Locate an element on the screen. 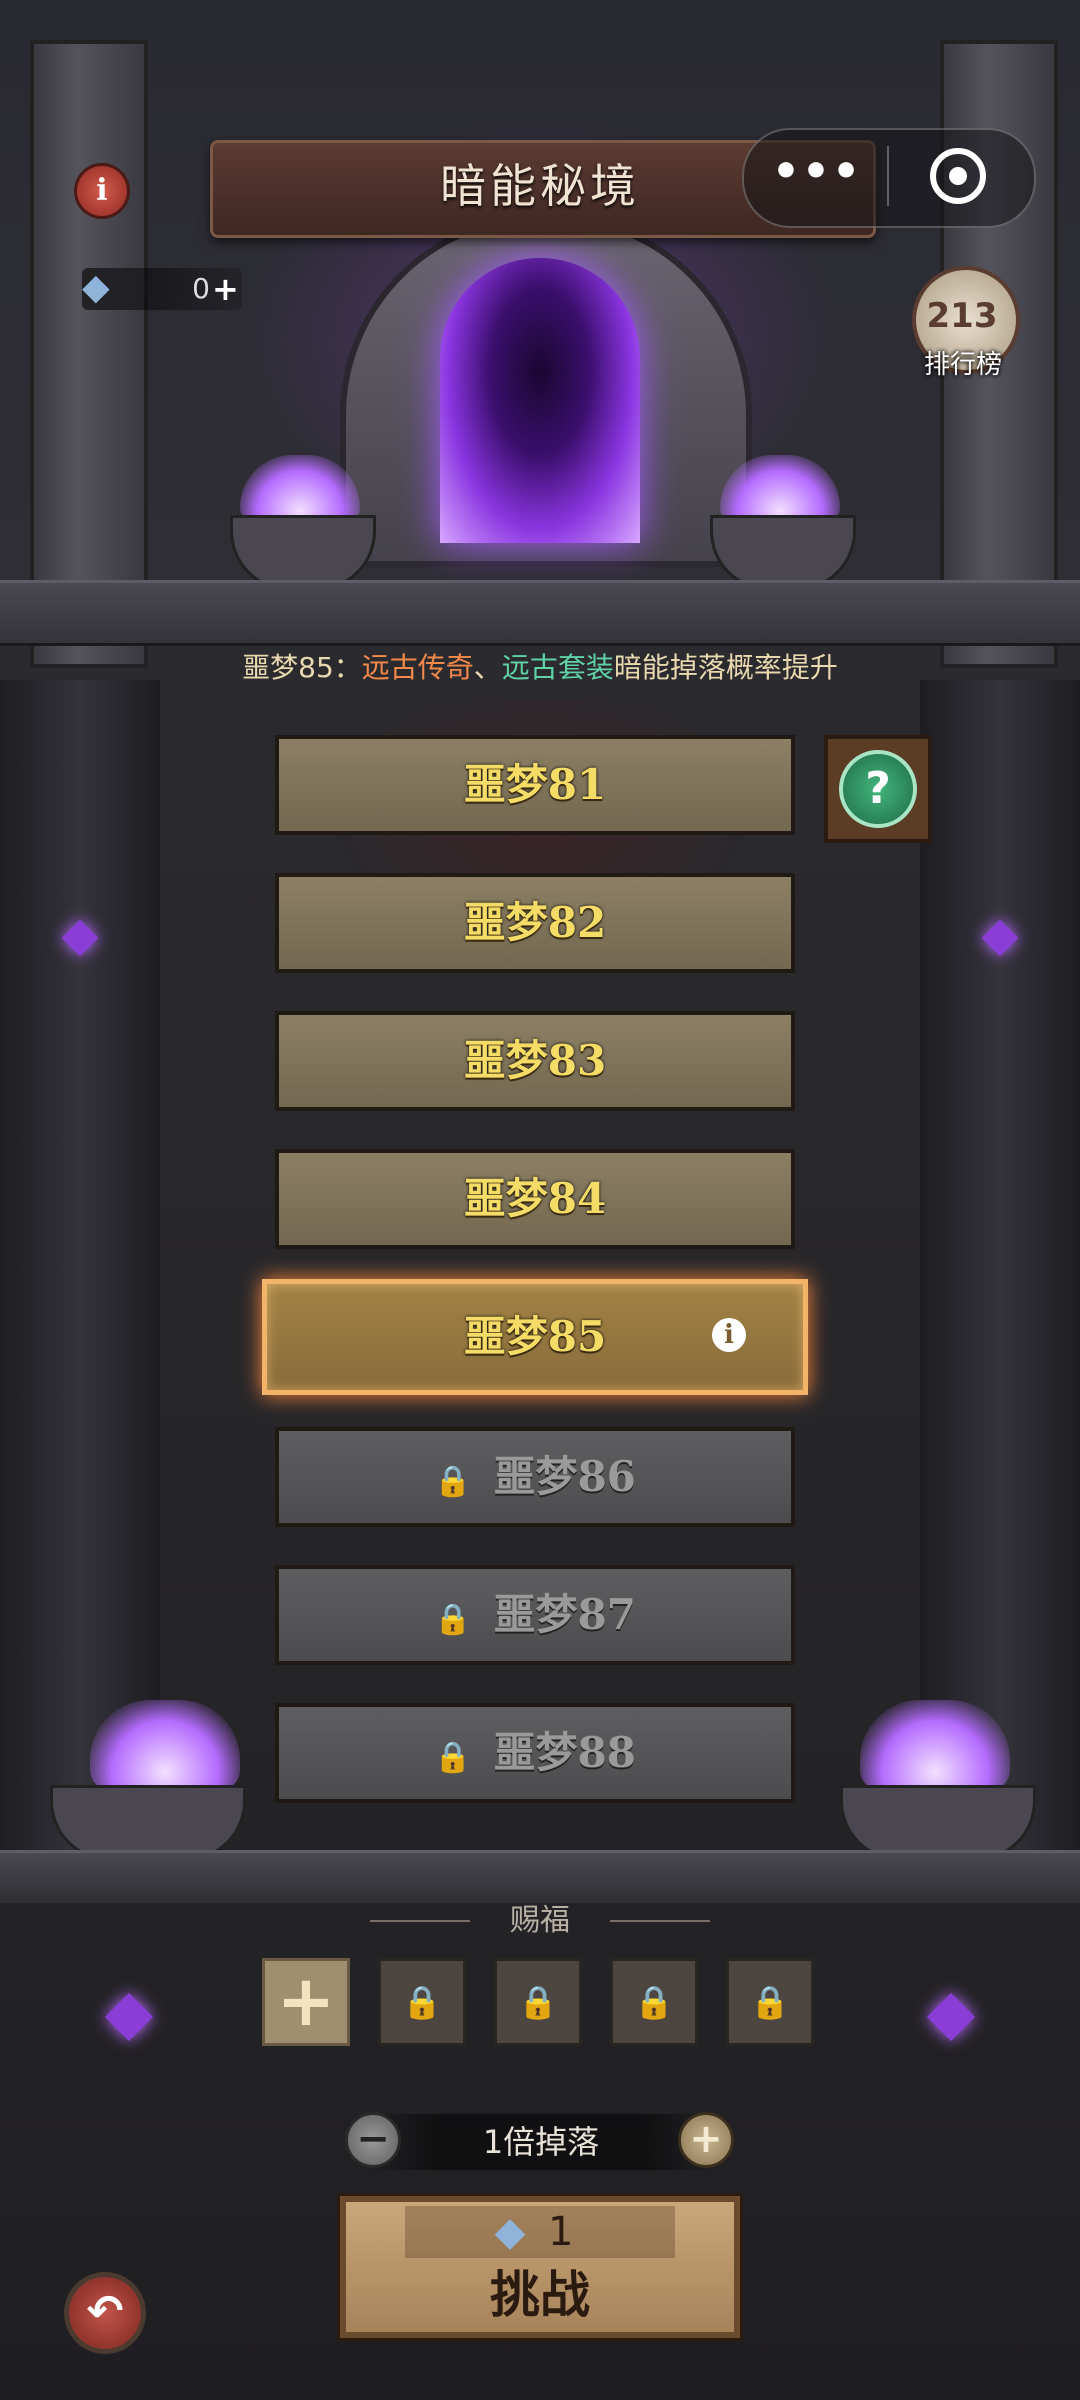  level-button-83: 噩梦83 is located at coordinates (535, 1061).